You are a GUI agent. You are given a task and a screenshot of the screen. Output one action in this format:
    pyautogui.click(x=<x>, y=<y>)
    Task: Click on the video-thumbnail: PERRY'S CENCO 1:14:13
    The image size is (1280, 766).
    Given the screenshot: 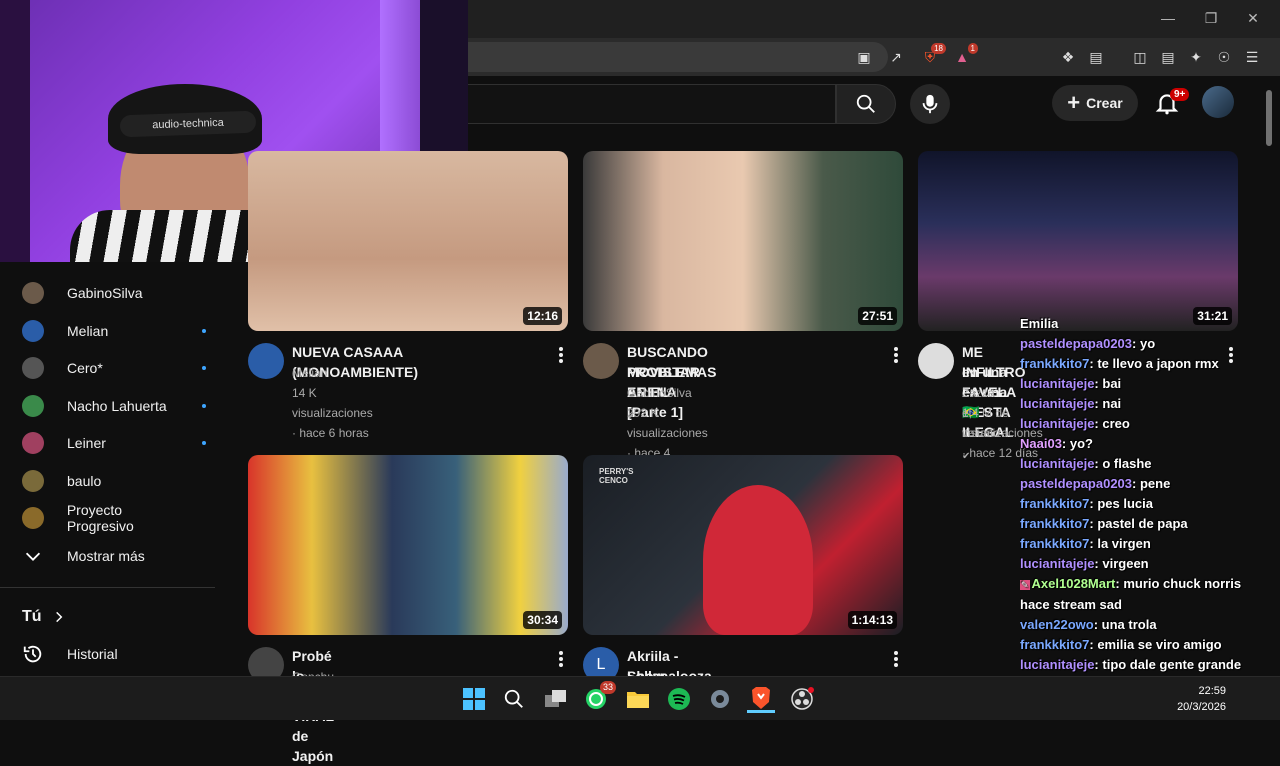 What is the action you would take?
    pyautogui.click(x=743, y=545)
    